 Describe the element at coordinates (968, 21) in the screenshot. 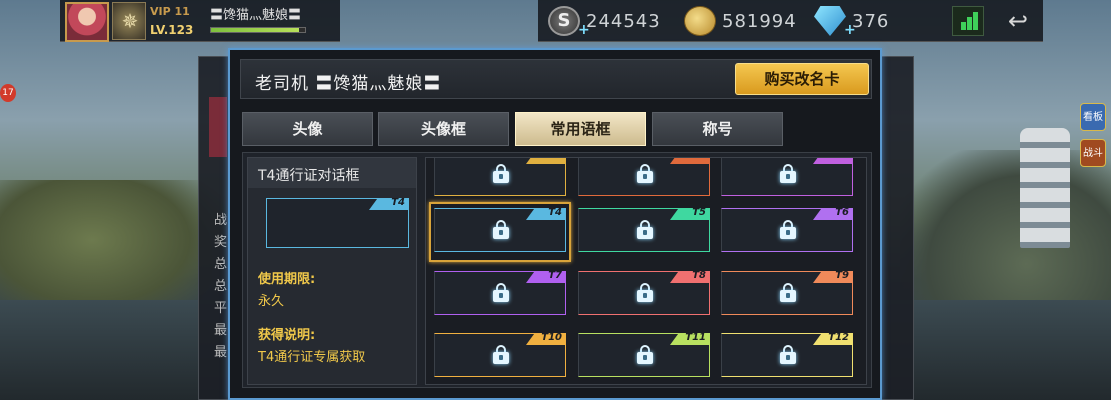

I see `signal-strength-icon` at that location.